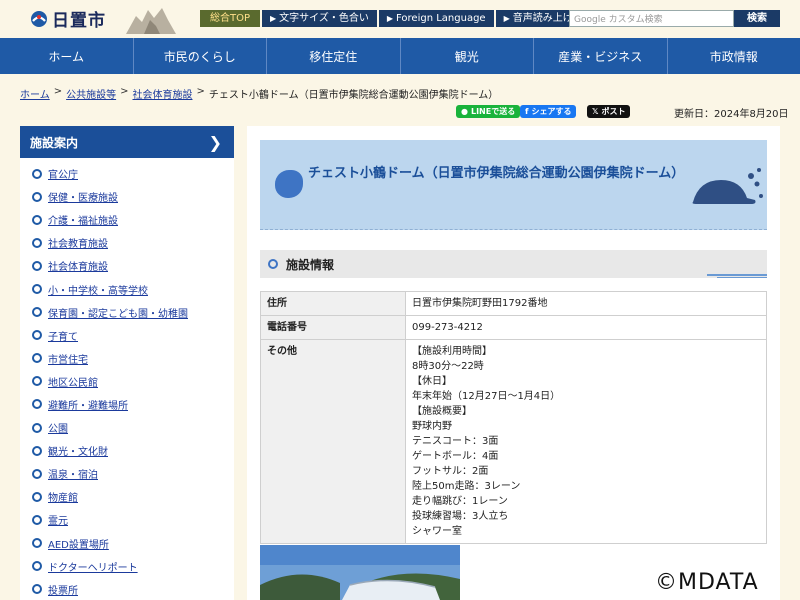 Image resolution: width=800 pixels, height=600 pixels. I want to click on sidebar-item-link: 避難所・避難場所, so click(88, 404).